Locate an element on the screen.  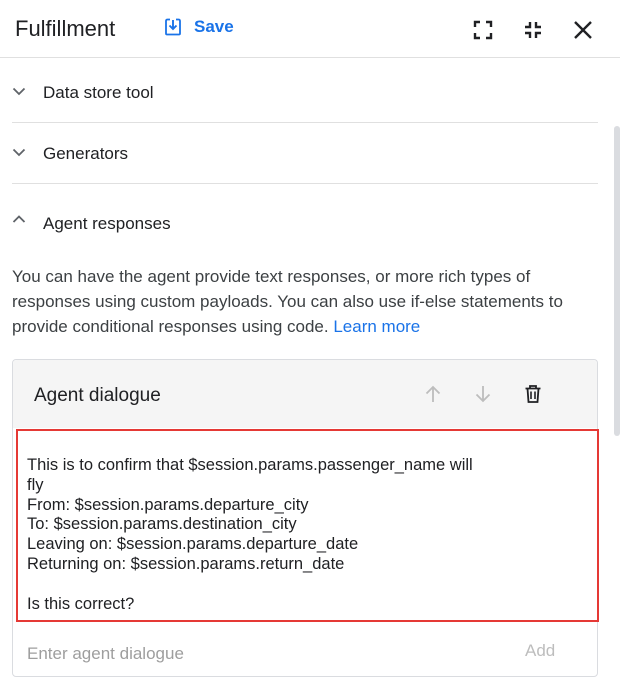
agent-dialogue-input-row: Add is located at coordinates (305, 652).